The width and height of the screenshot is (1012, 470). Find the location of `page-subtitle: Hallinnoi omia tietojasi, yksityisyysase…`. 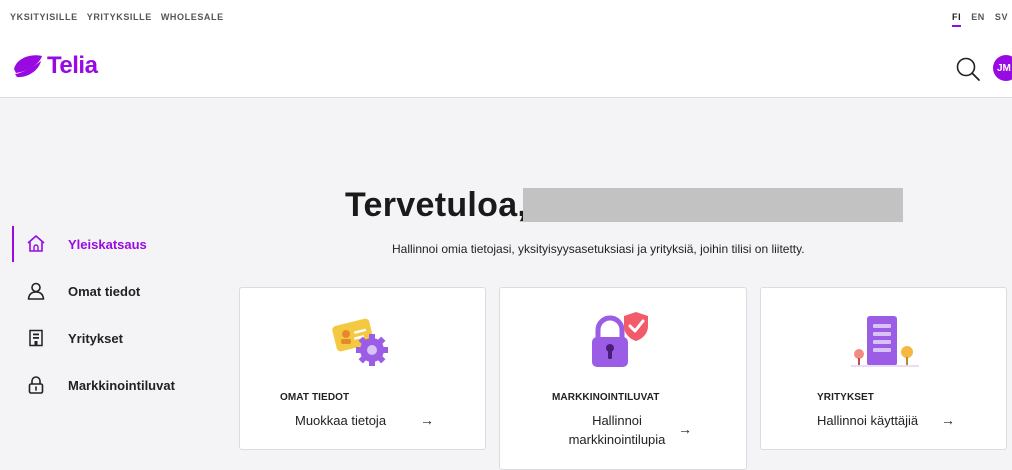

page-subtitle: Hallinnoi omia tietojasi, yksityisyysase… is located at coordinates (598, 249).